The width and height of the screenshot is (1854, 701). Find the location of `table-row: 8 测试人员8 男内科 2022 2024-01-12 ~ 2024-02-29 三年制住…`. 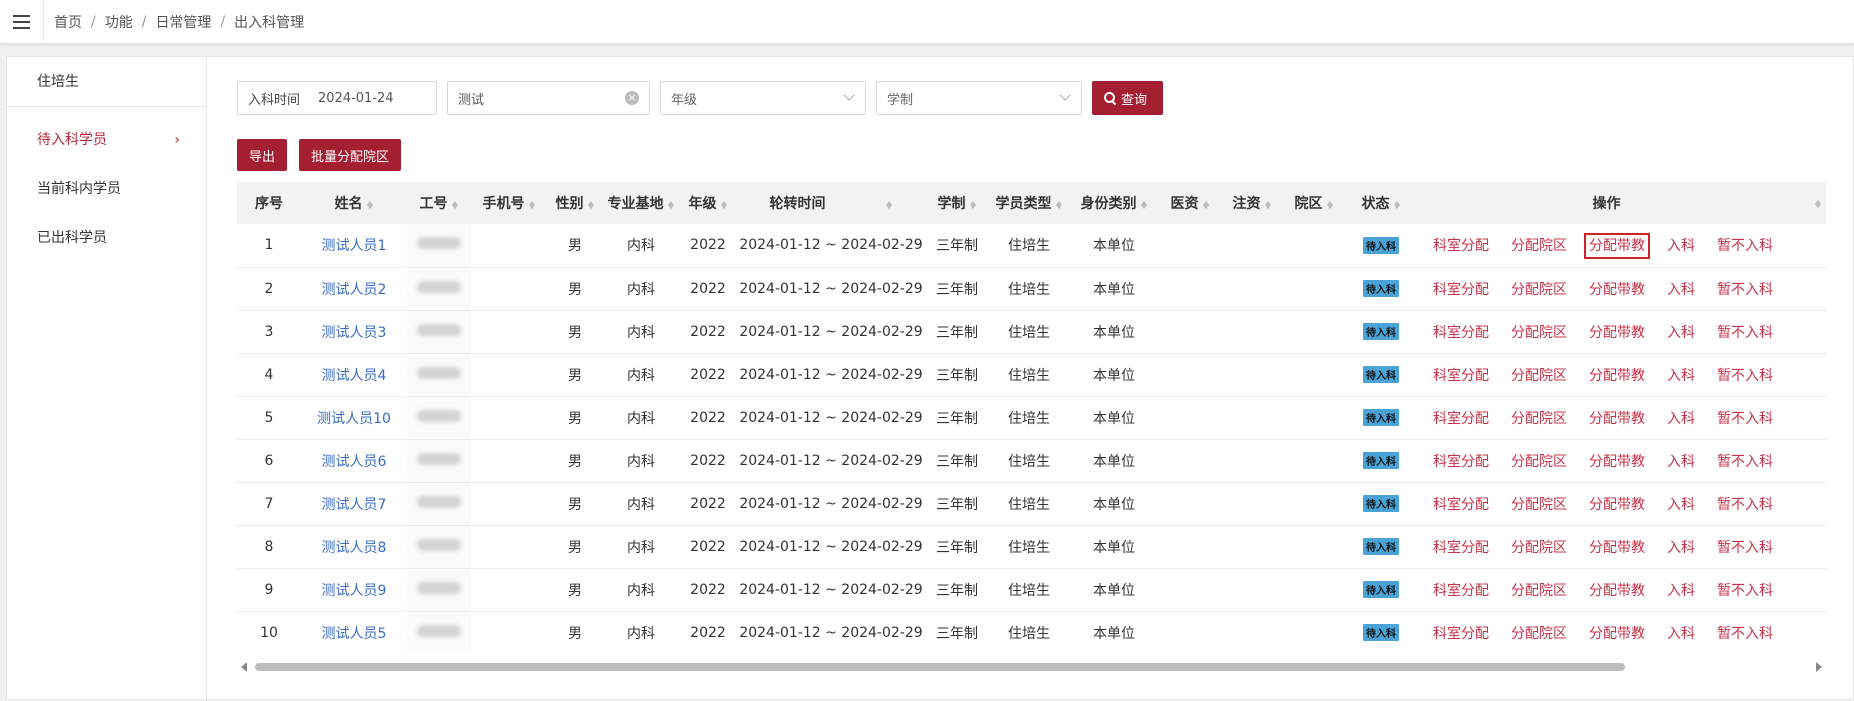

table-row: 8 测试人员8 男内科 2022 2024-01-12 ~ 2024-02-29 三年制住… is located at coordinates (1031, 547).